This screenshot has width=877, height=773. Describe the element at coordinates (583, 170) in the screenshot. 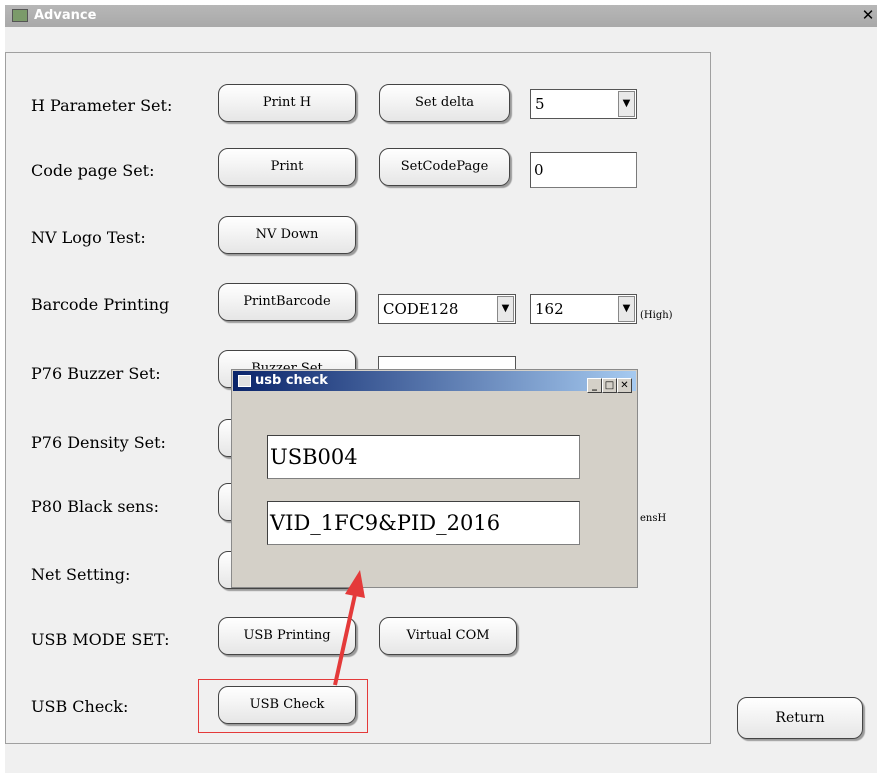

I see `code-page-input: 0` at that location.